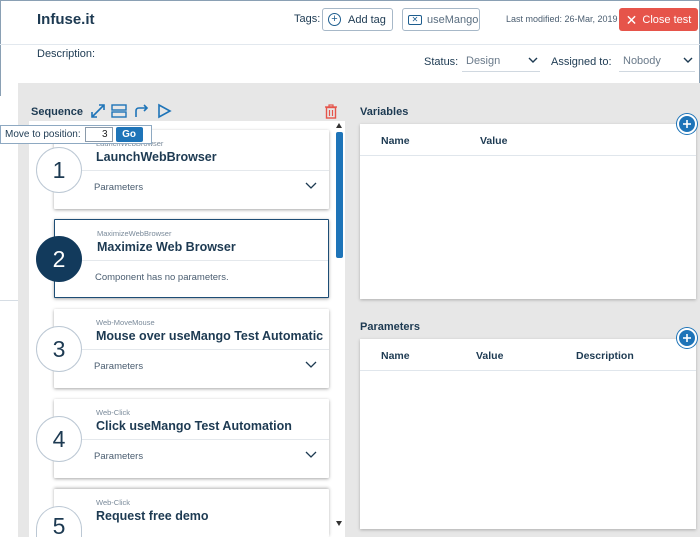 The height and width of the screenshot is (537, 700). Describe the element at coordinates (9, 300) in the screenshot. I see `left-divider` at that location.